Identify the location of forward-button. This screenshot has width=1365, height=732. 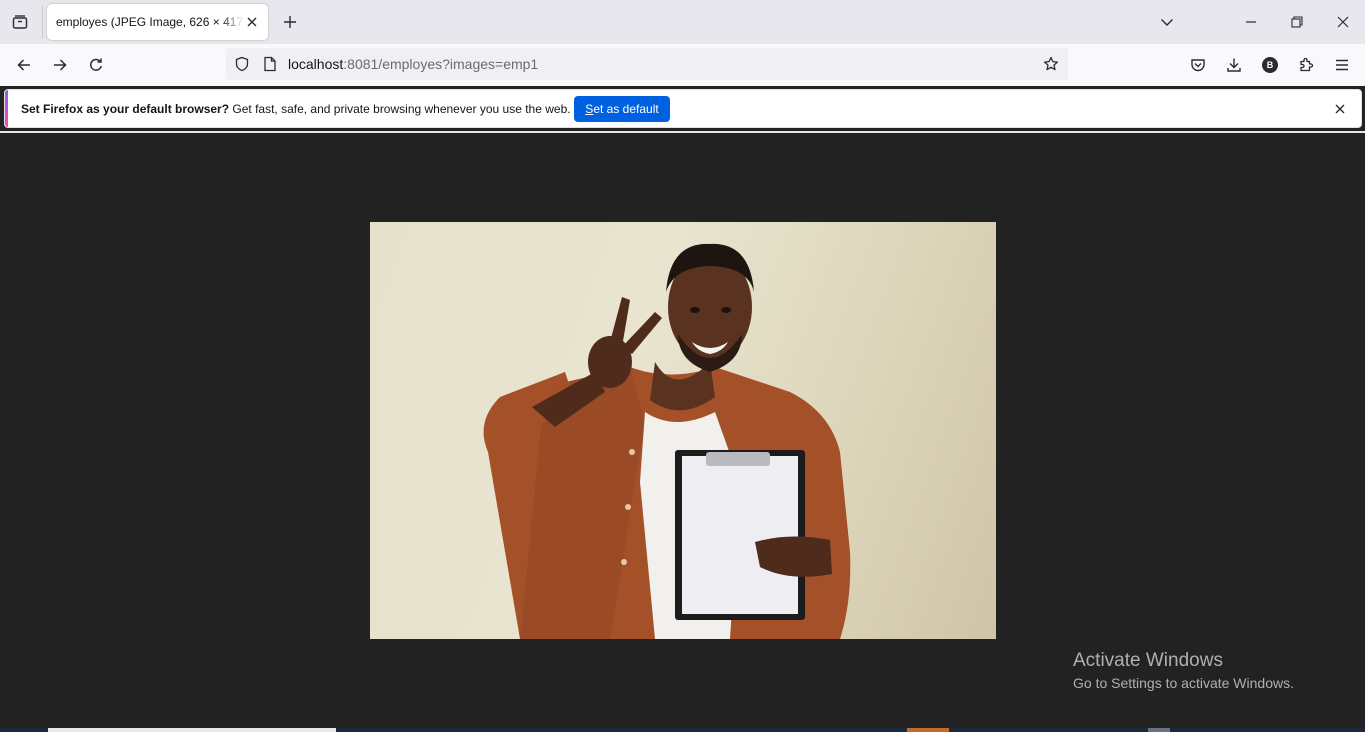
(60, 65).